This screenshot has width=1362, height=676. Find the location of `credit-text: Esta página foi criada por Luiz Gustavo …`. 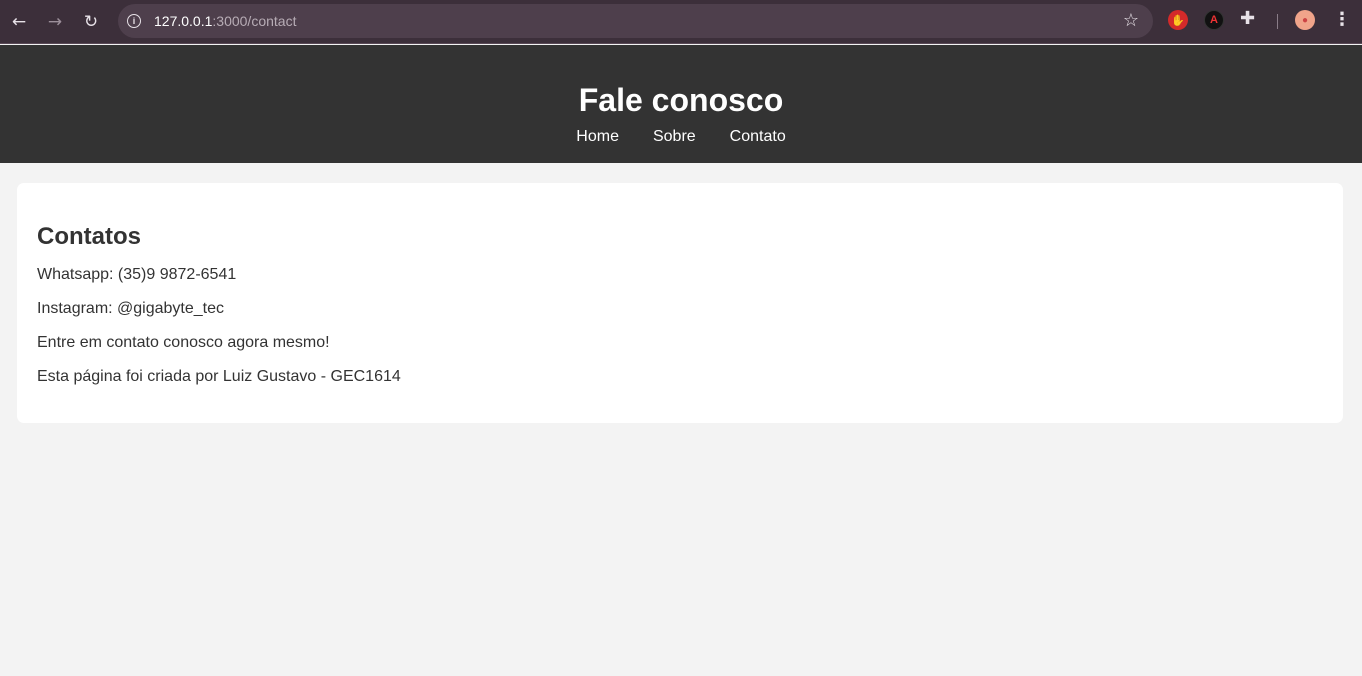

credit-text: Esta página foi criada por Luiz Gustavo … is located at coordinates (219, 376).